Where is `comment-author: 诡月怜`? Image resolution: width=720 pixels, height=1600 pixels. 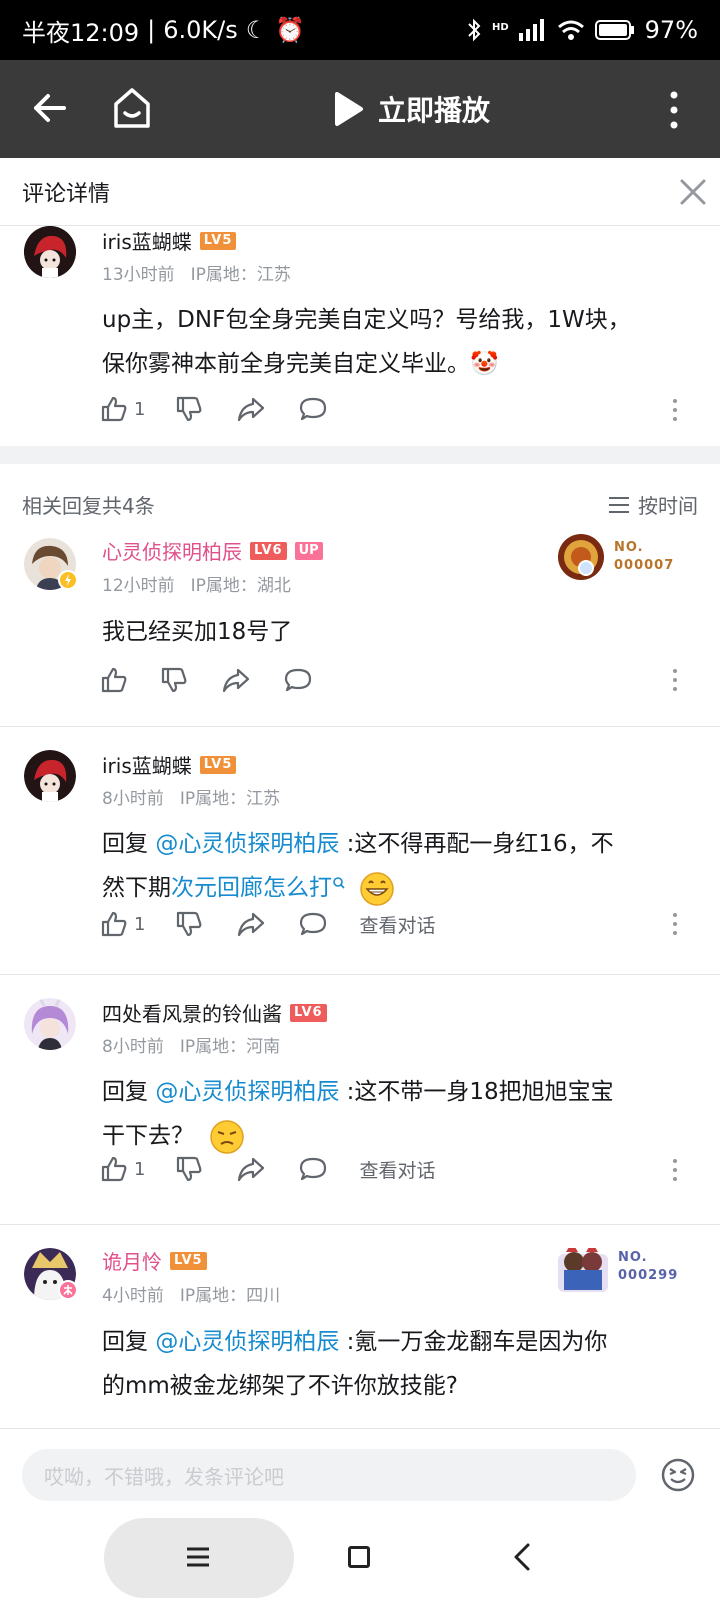
comment-author: 诡月怜 is located at coordinates (132, 1261).